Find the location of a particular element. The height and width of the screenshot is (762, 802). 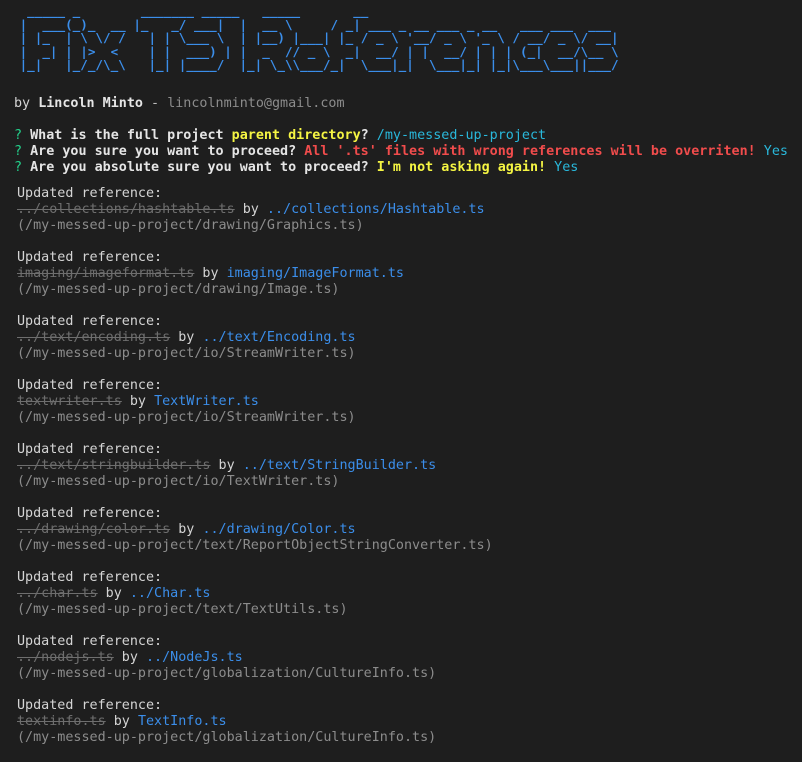

new-reference: TextInfo.ts is located at coordinates (182, 721).